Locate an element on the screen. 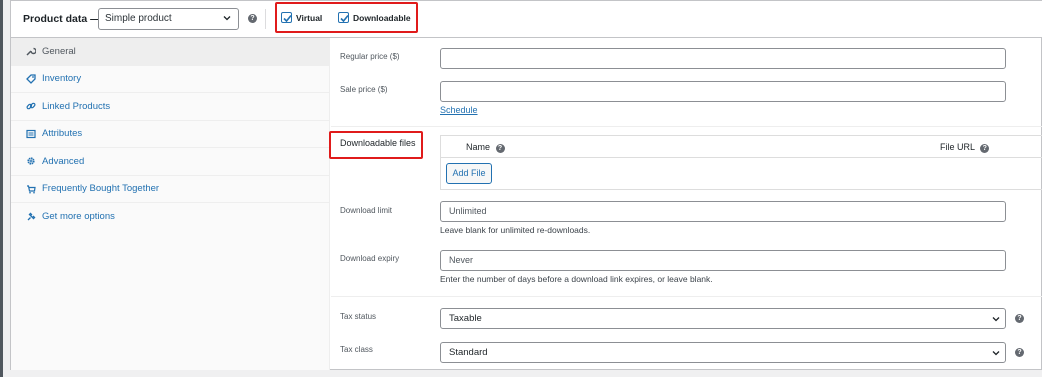 This screenshot has height=377, width=1042. regular-price-label: Regular price ($) is located at coordinates (370, 56).